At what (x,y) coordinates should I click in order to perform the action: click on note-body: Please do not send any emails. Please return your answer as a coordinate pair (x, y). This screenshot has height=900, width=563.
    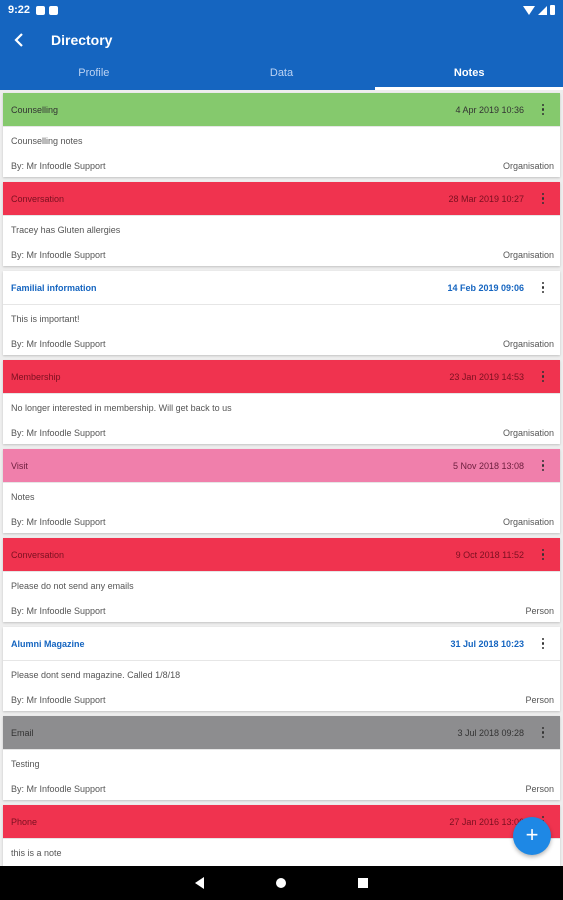
    Looking at the image, I should click on (281, 585).